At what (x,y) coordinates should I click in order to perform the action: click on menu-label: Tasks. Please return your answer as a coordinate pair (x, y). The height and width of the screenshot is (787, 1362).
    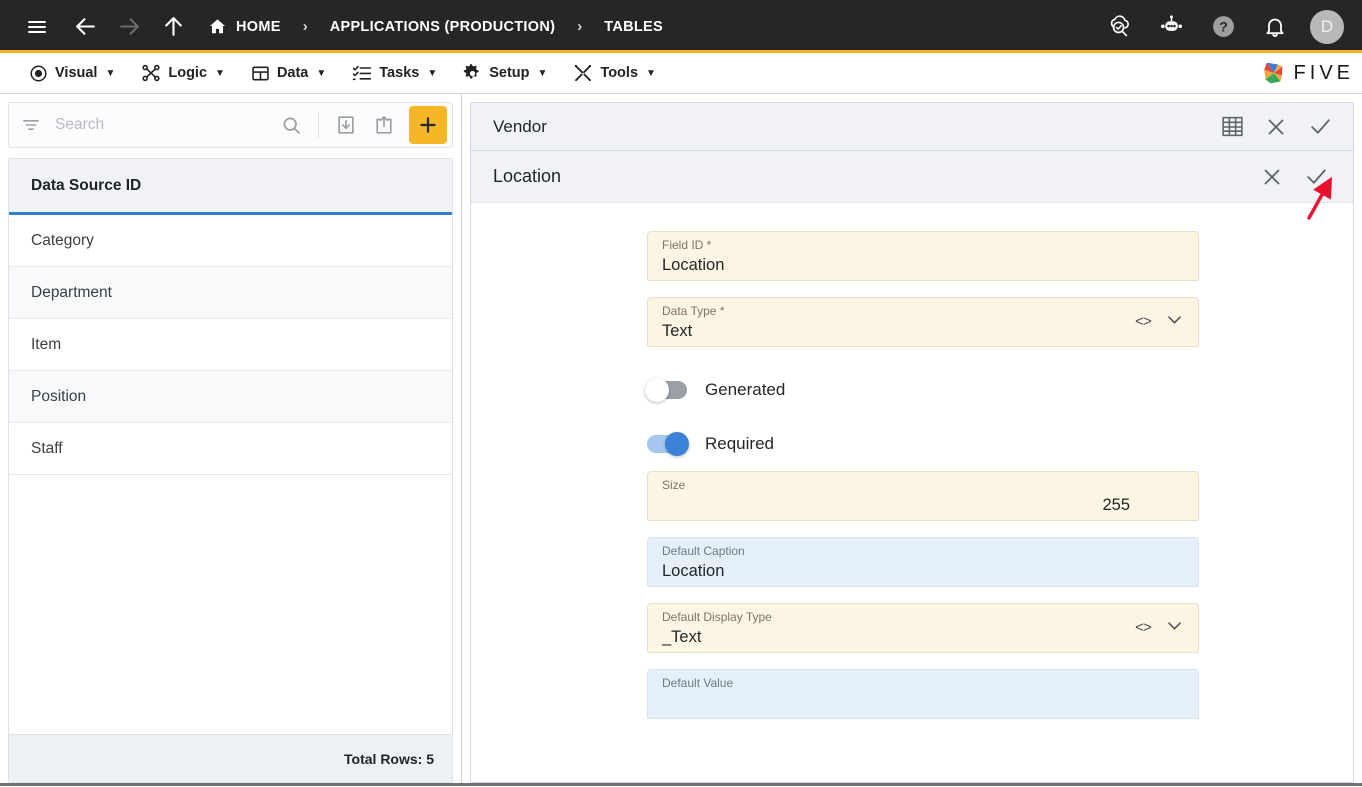
    Looking at the image, I should click on (399, 73).